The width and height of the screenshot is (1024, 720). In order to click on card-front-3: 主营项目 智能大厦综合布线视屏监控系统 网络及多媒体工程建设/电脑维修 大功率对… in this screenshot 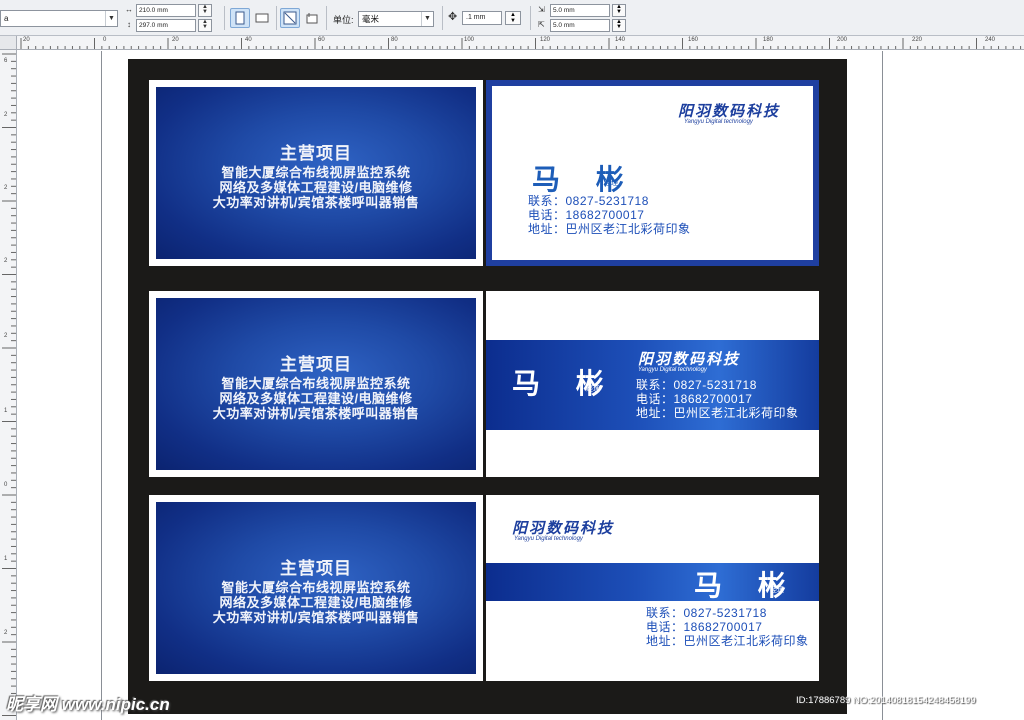, I will do `click(316, 588)`.